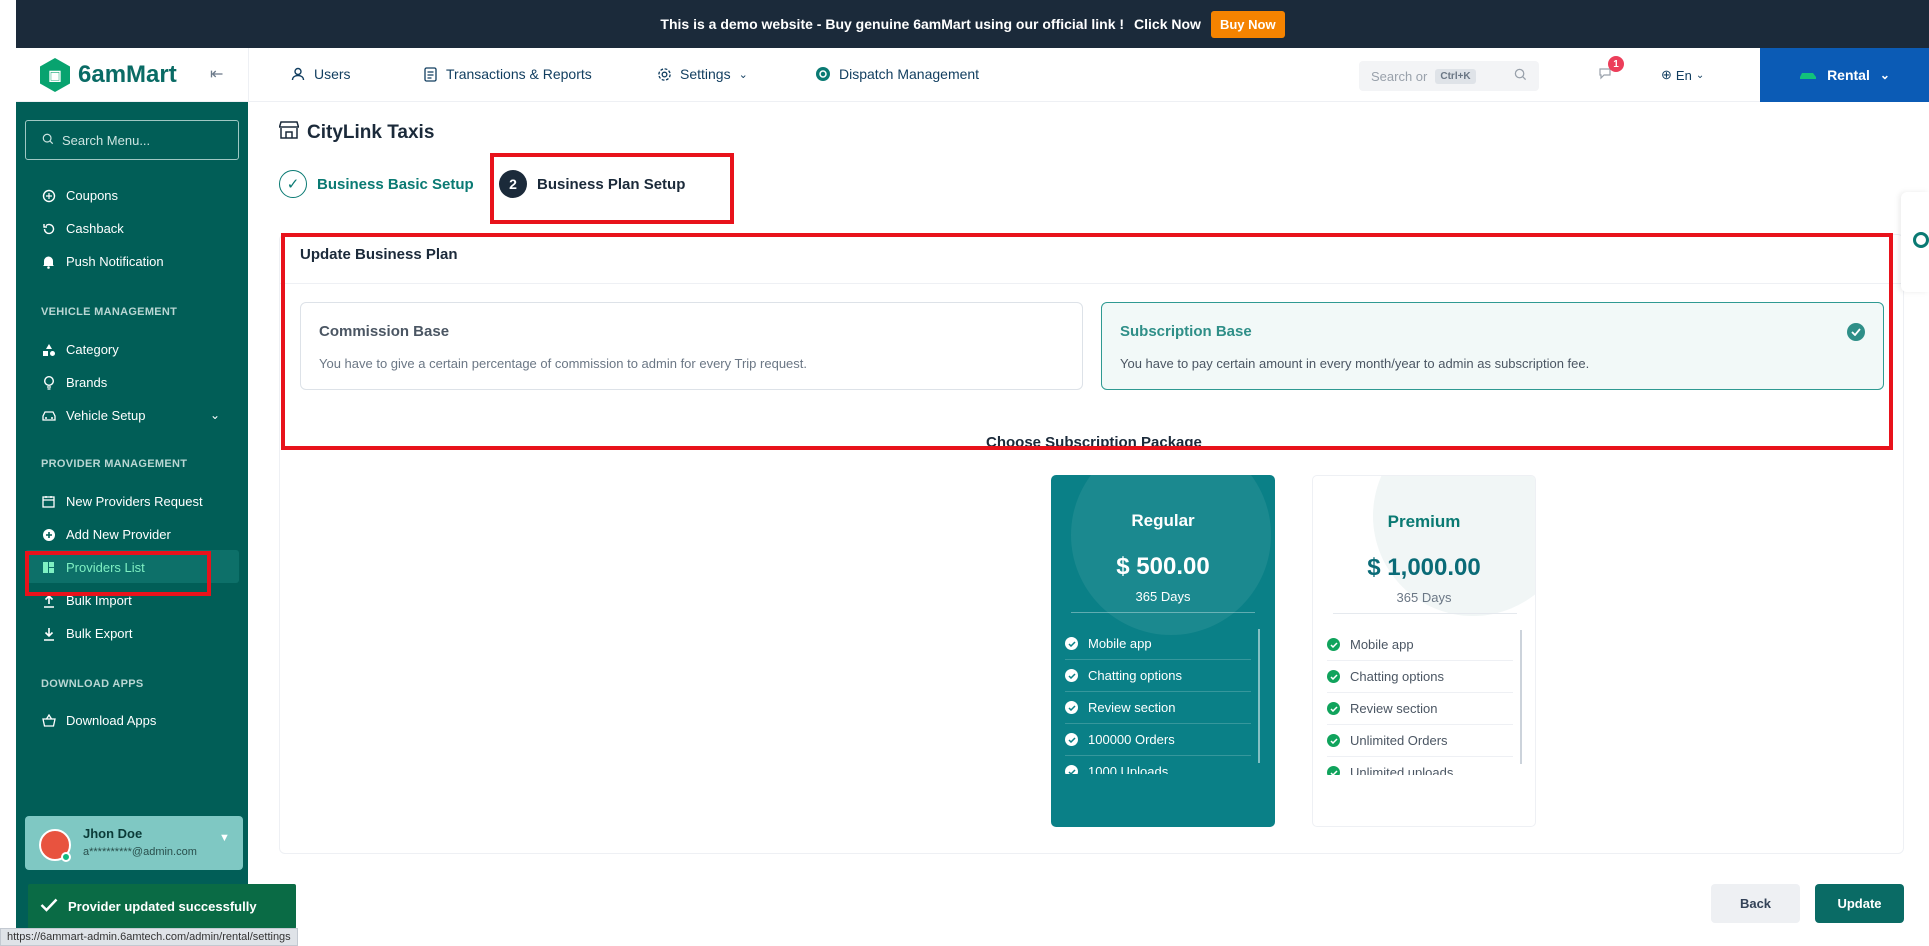 The image size is (1929, 946). Describe the element at coordinates (1247, 24) in the screenshot. I see `buy-now-button: Buy Now` at that location.